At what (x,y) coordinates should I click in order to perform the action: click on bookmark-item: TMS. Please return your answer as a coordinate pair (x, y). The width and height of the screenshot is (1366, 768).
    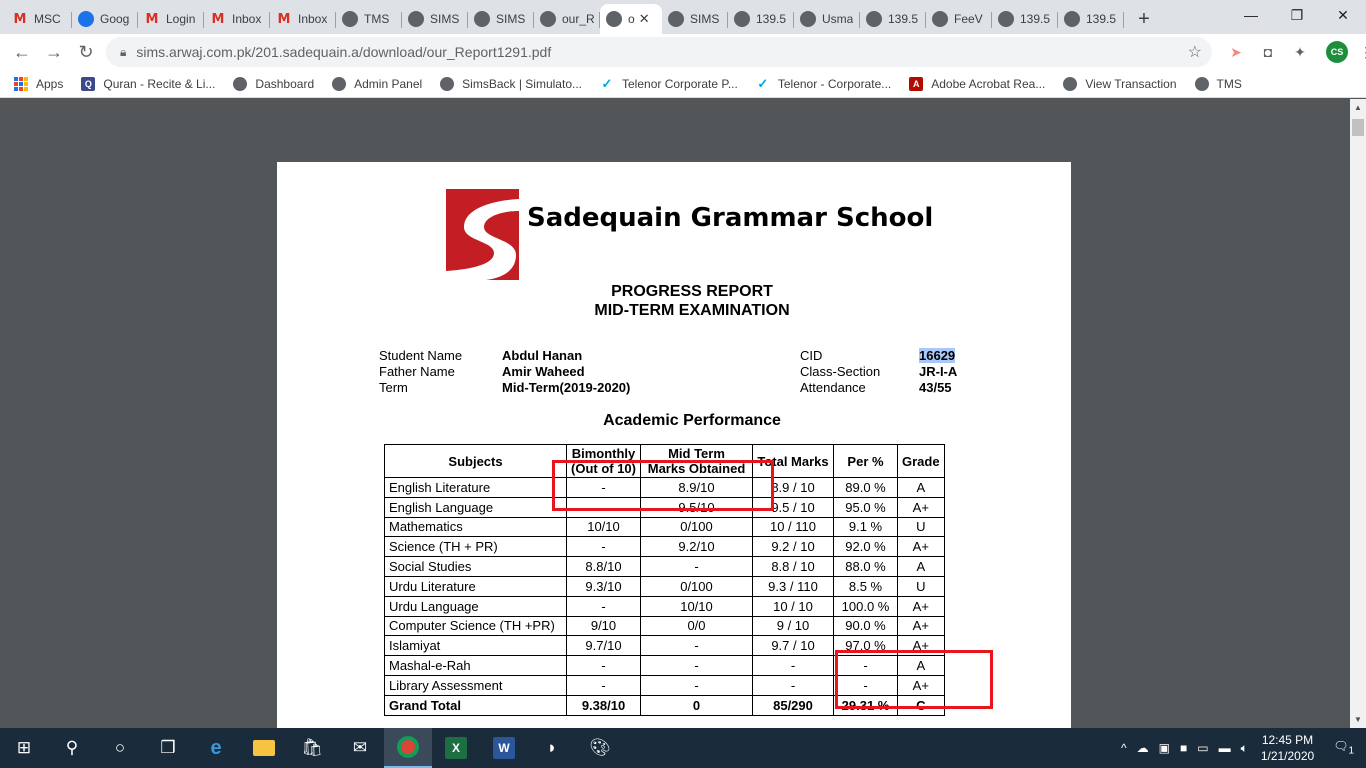
    Looking at the image, I should click on (1218, 83).